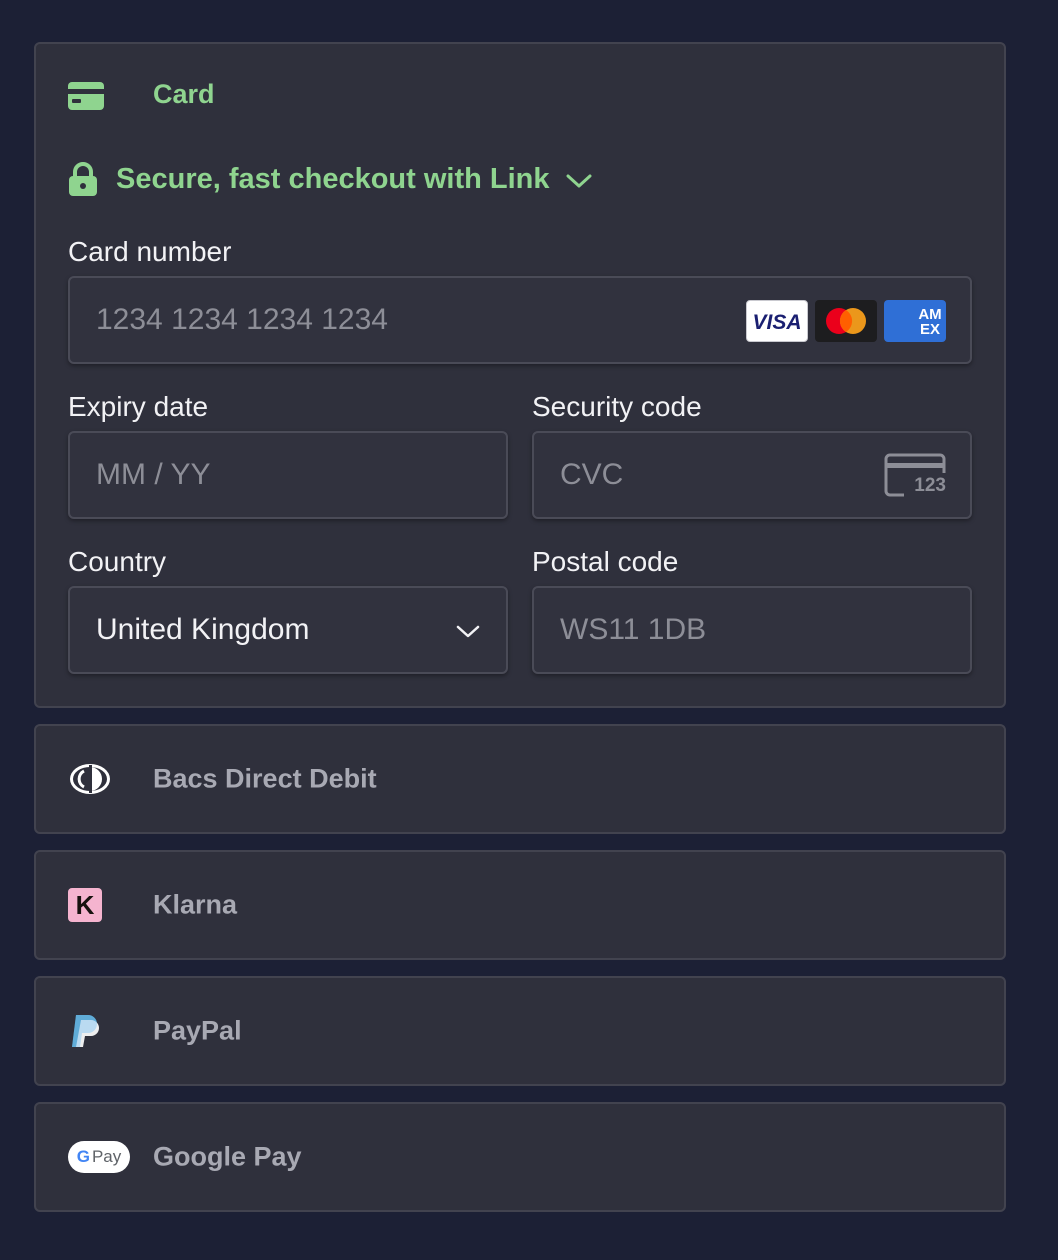 Image resolution: width=1058 pixels, height=1260 pixels. Describe the element at coordinates (265, 778) in the screenshot. I see `method-label: Bacs Direct Debit` at that location.